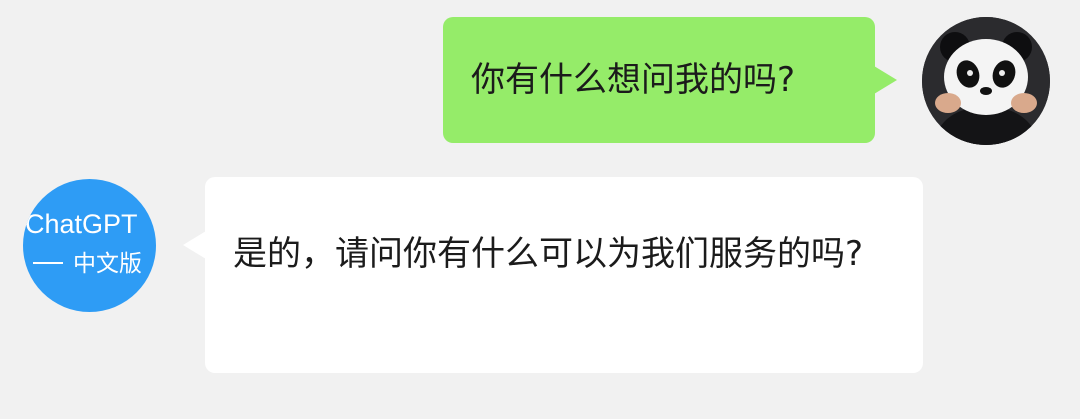  What do you see at coordinates (633, 80) in the screenshot?
I see `outgoing-message-text: 你有什么想问我的吗?` at bounding box center [633, 80].